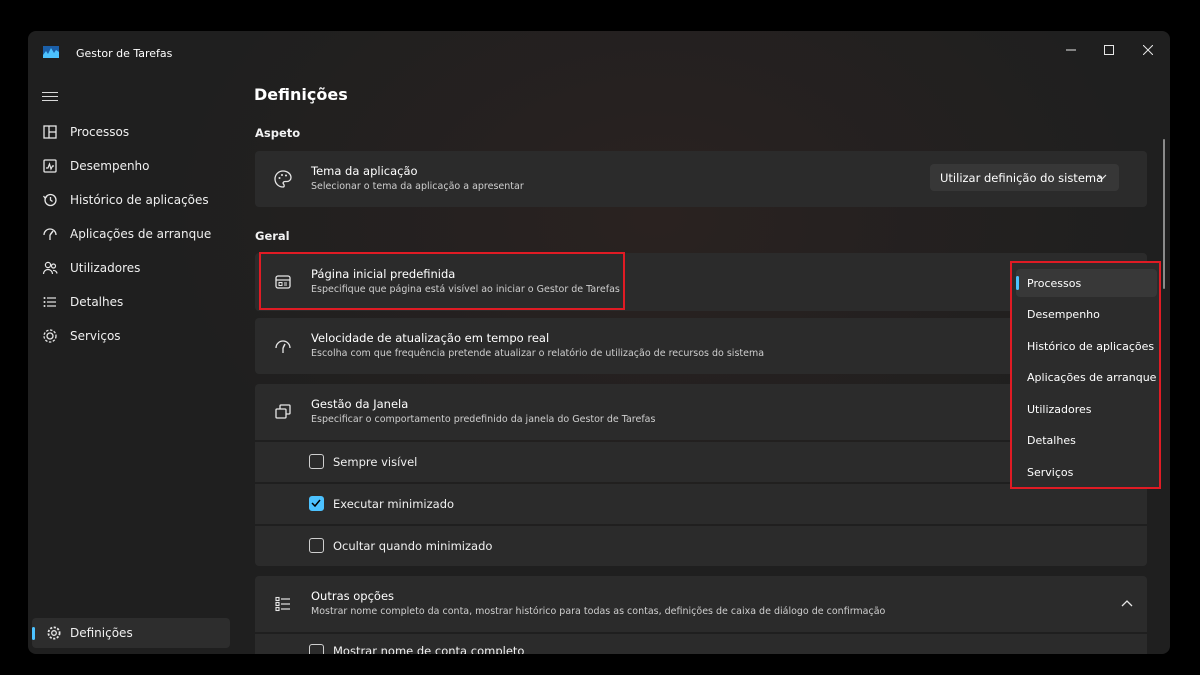 The height and width of the screenshot is (675, 1200). Describe the element at coordinates (701, 644) in the screenshot. I see `option-show-full-account-name: Mostrar nome de conta completo` at that location.